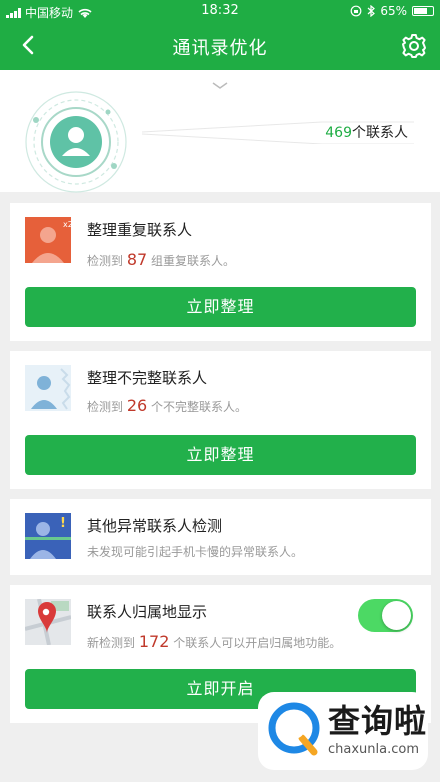 The image size is (440, 782). I want to click on duplicate-desc-suffix: 组重复联系人。, so click(193, 261).